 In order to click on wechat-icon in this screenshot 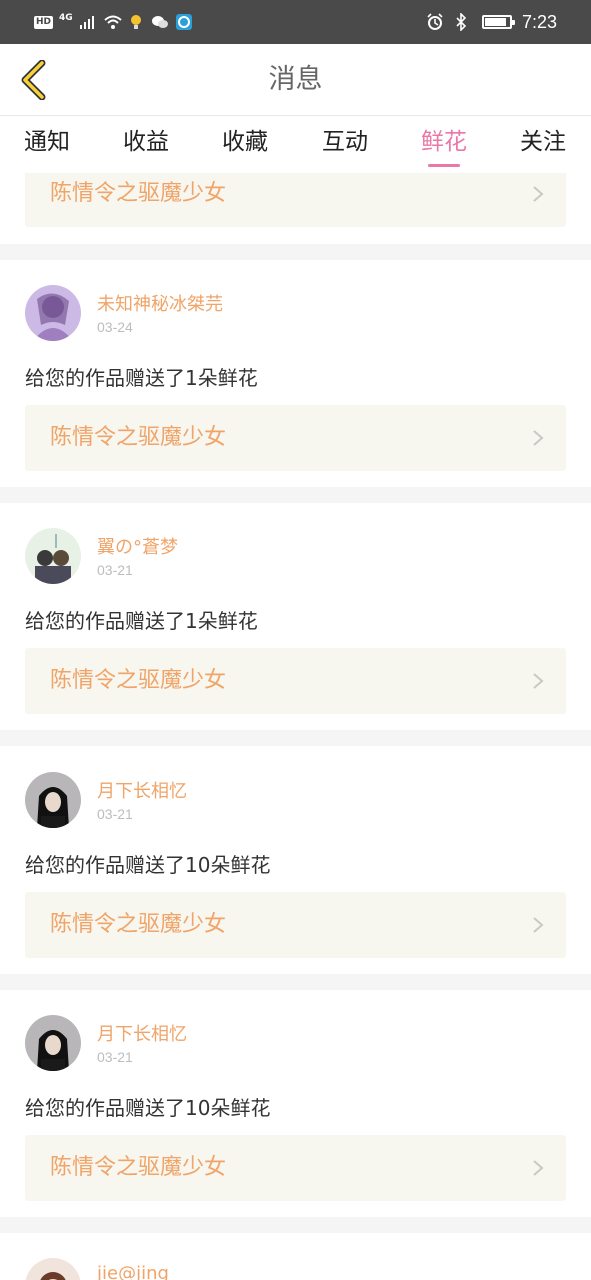, I will do `click(160, 22)`.